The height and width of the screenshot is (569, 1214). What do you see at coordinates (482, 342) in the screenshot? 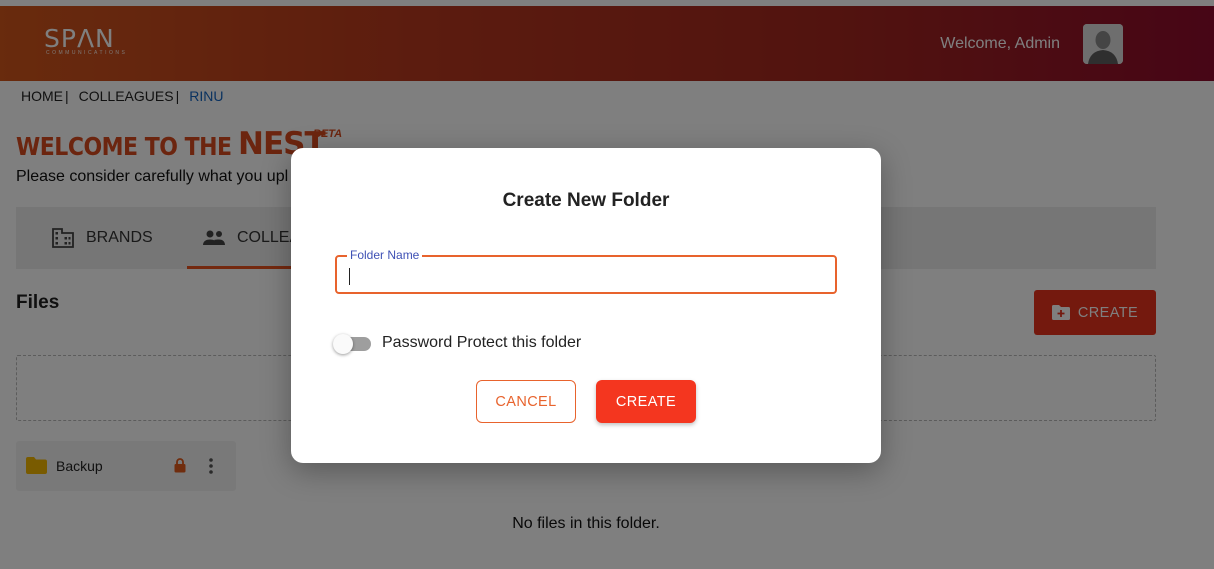
I see `password-protect-label: Password Protect this folder` at bounding box center [482, 342].